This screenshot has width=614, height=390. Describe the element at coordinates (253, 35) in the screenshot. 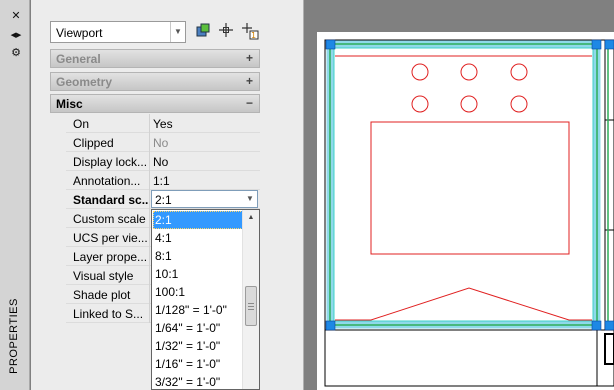

I see `svg-text: 1` at that location.